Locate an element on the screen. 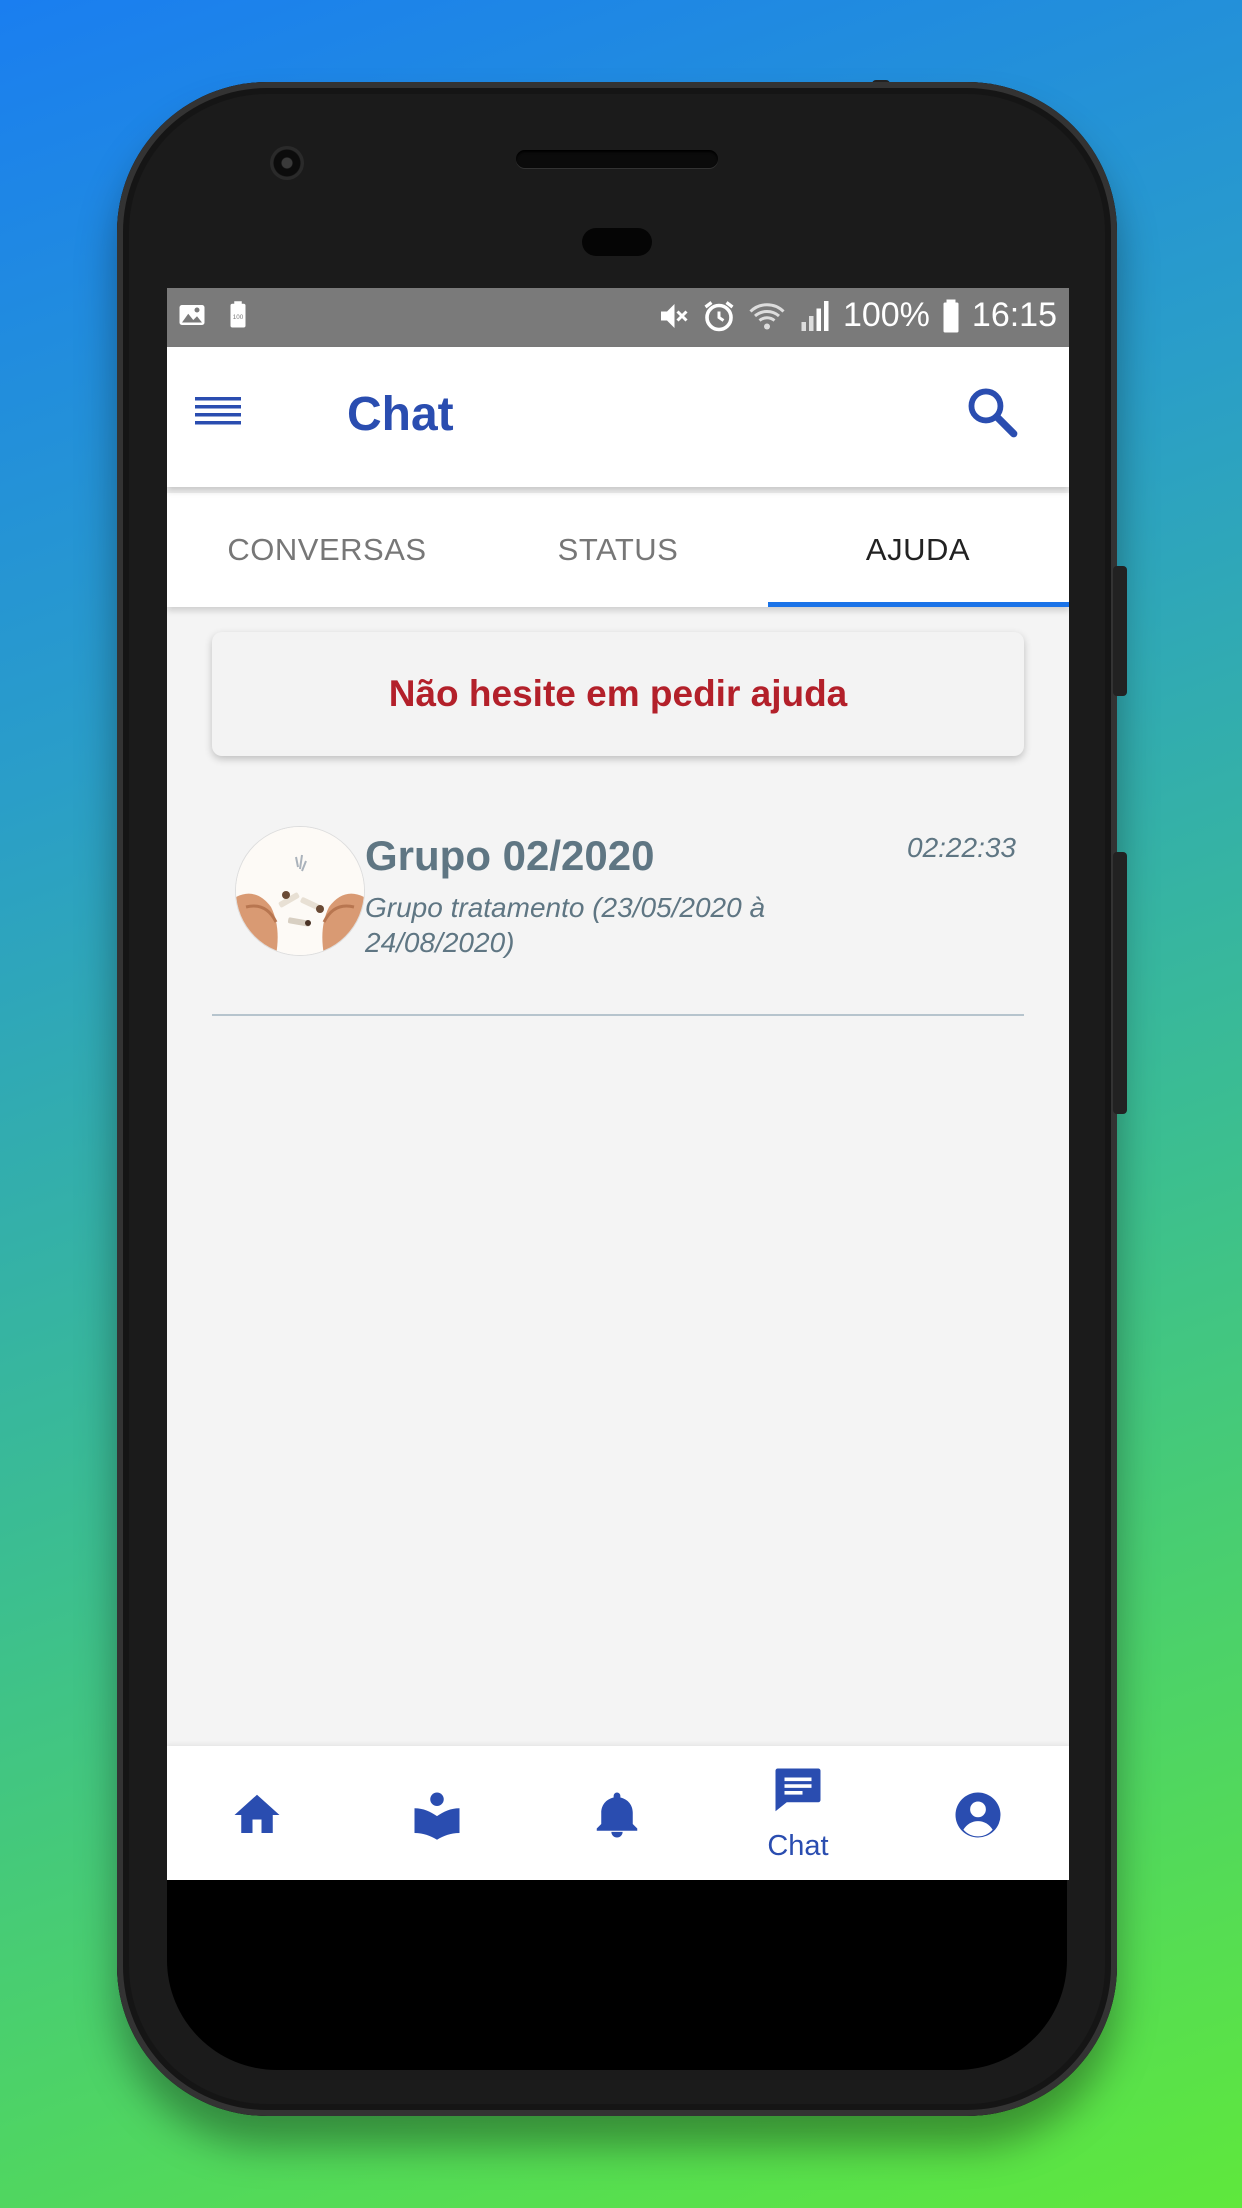 This screenshot has width=1242, height=2208. group-avatar is located at coordinates (300, 891).